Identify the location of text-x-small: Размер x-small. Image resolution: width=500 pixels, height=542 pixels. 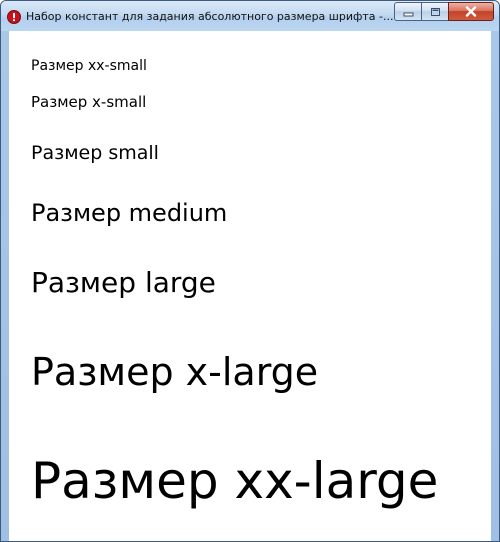
(89, 102).